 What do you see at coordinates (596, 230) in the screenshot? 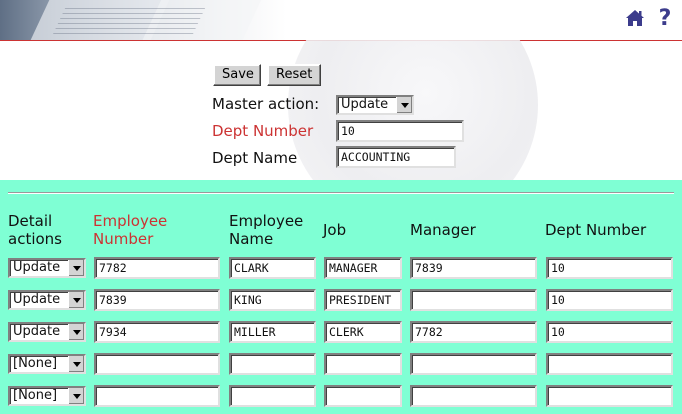
I see `header-dept-number: Dept Number` at bounding box center [596, 230].